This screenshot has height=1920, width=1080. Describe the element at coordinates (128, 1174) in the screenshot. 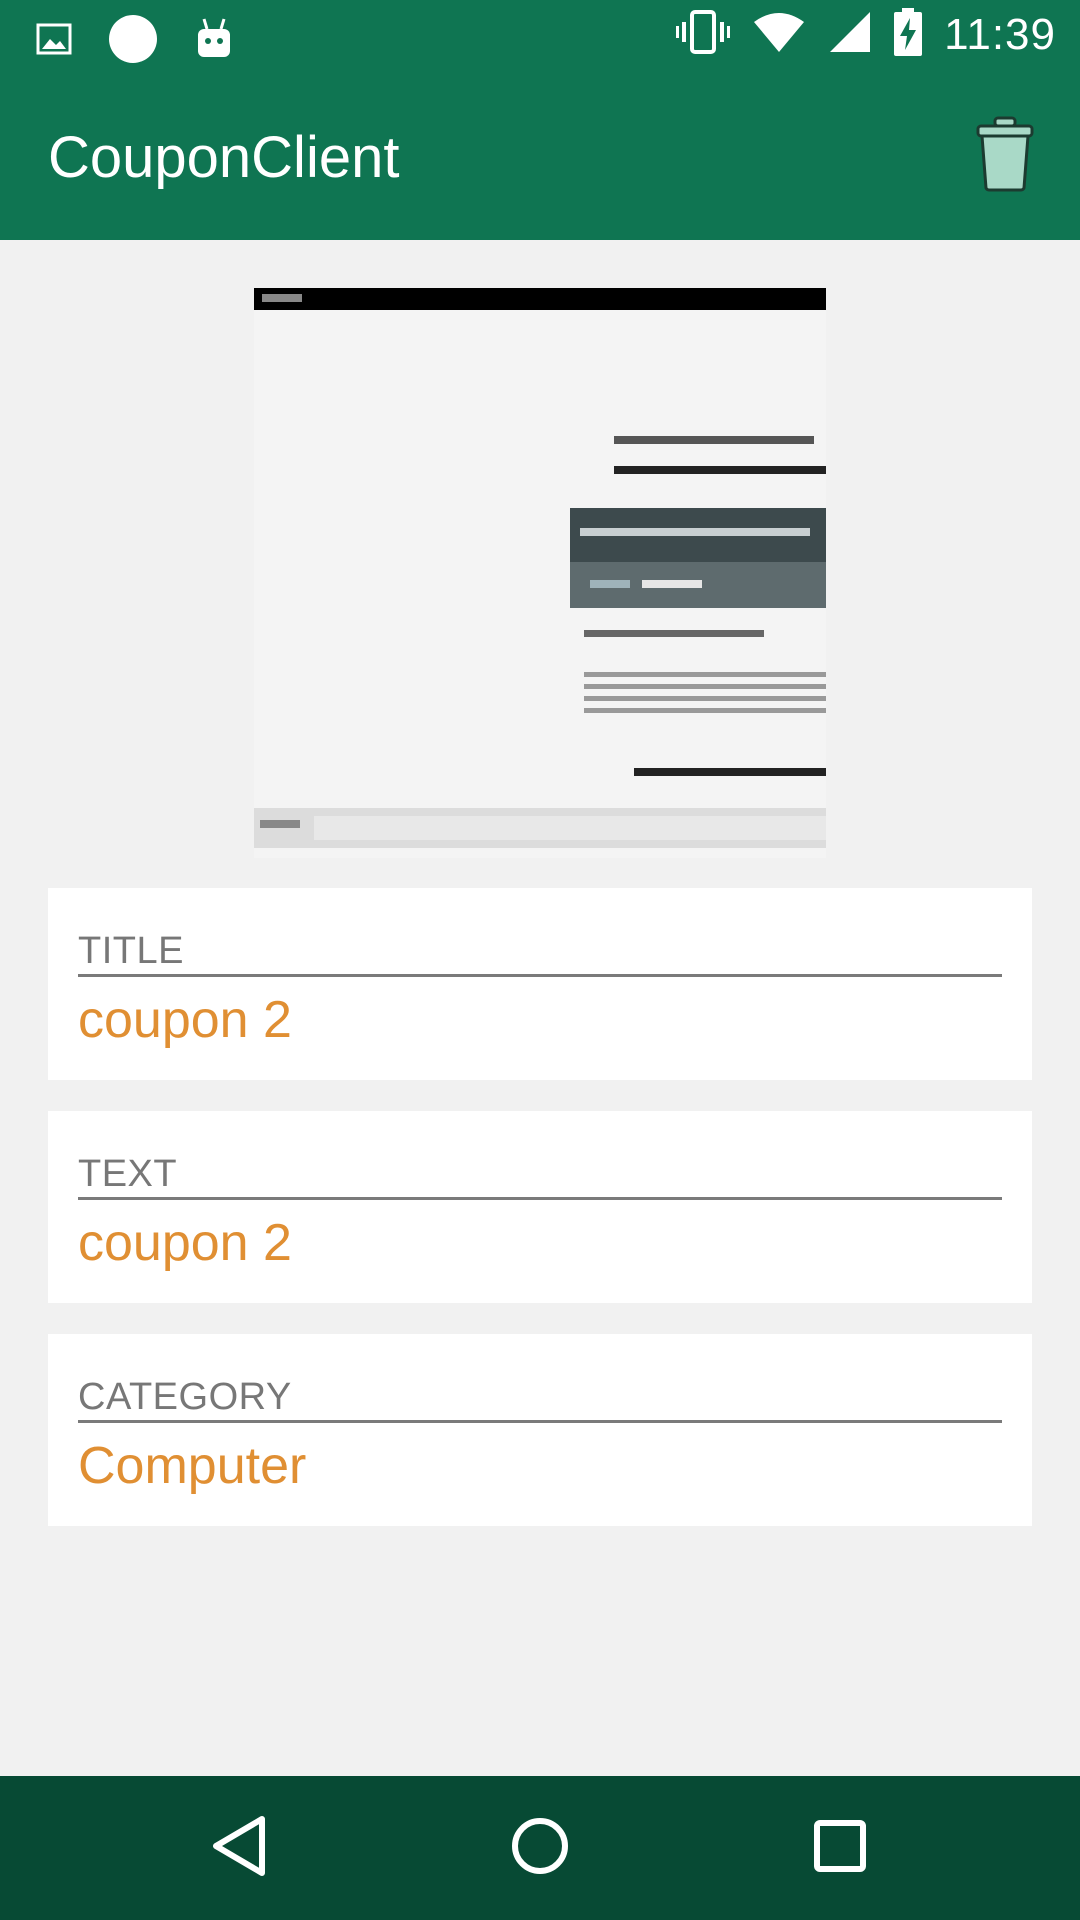

I see `text-label: TEXT` at that location.